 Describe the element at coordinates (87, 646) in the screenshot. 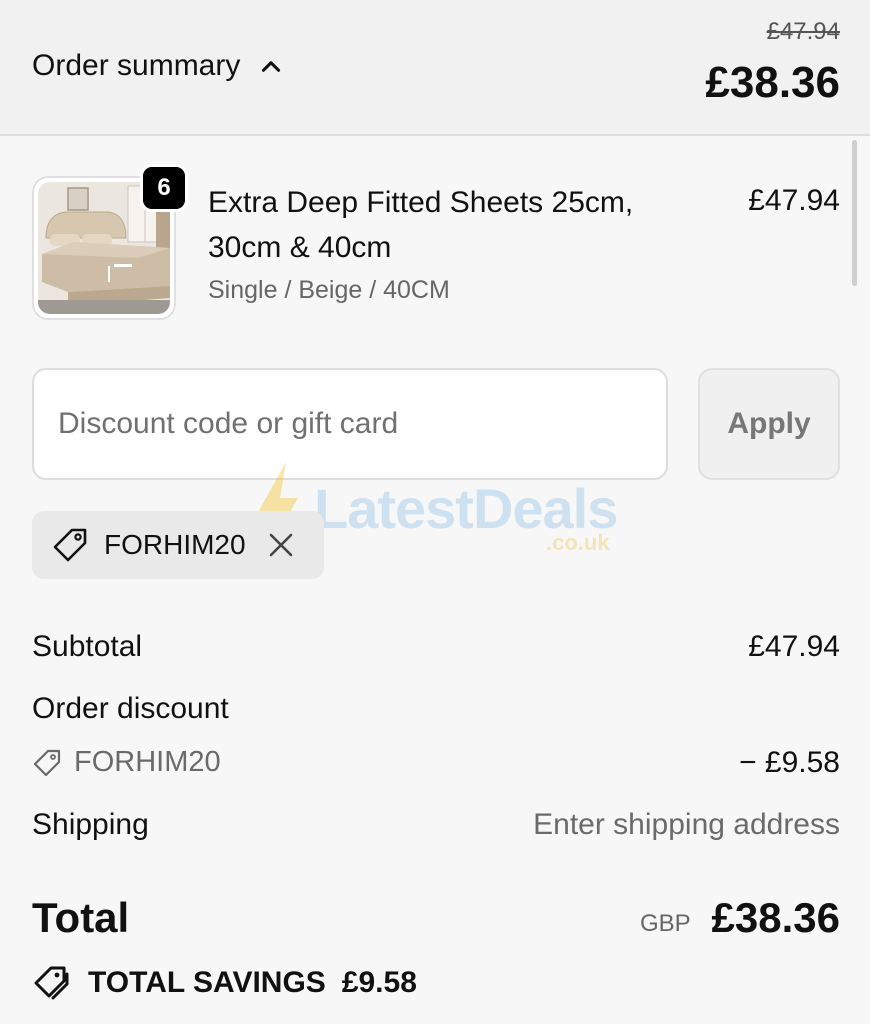

I see `subtotal-label: Subtotal` at that location.